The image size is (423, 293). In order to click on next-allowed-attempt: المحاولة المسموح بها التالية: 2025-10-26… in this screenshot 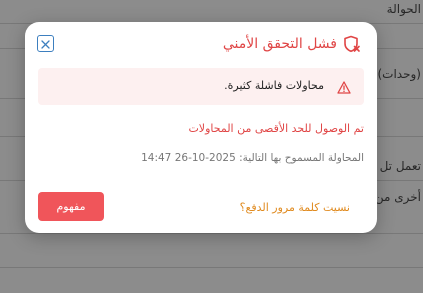, I will do `click(252, 158)`.